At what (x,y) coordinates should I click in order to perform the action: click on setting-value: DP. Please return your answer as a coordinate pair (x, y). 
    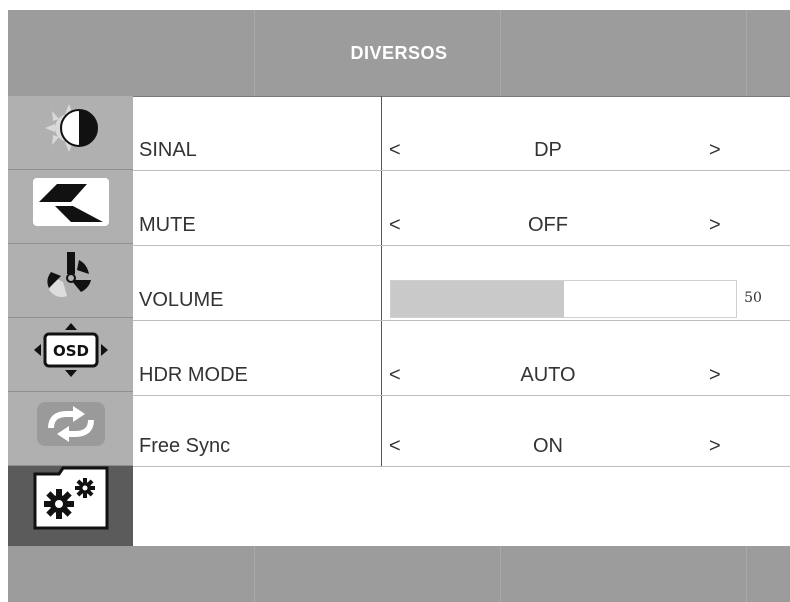
    Looking at the image, I should click on (548, 150).